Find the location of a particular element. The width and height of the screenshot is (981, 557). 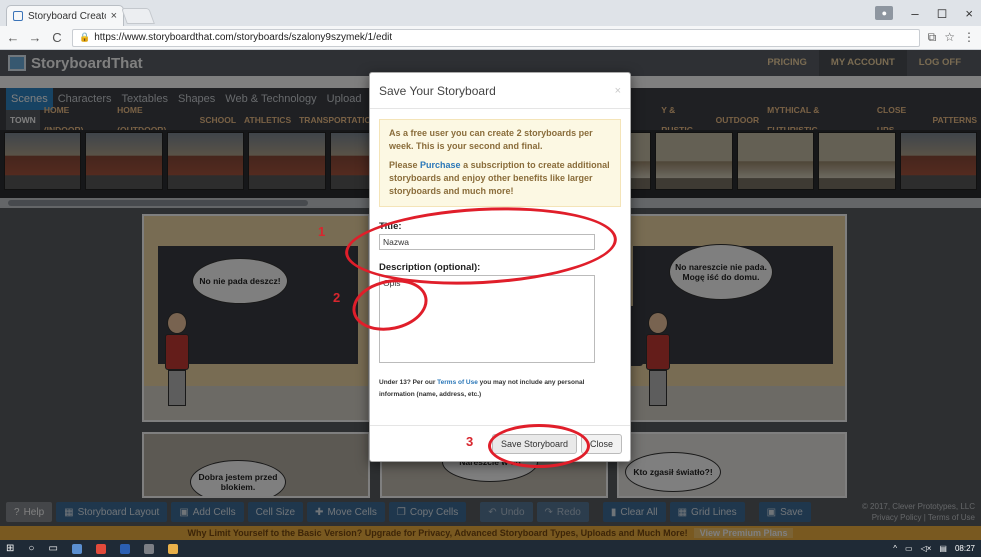

storyboard-favicon-icon is located at coordinates (18, 16).